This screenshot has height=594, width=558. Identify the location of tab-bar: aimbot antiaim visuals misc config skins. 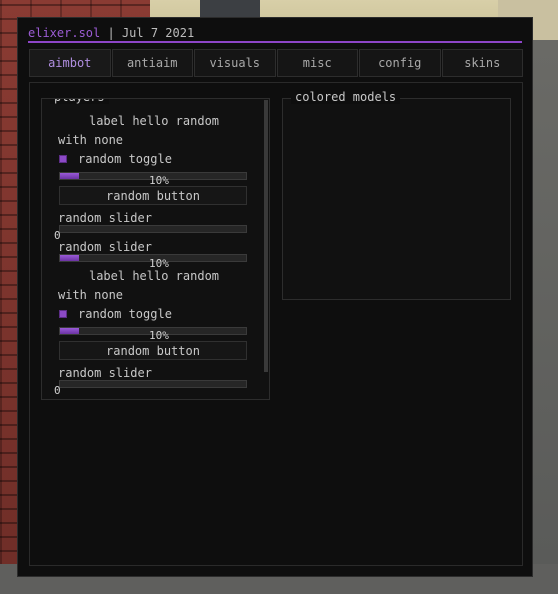
(276, 63).